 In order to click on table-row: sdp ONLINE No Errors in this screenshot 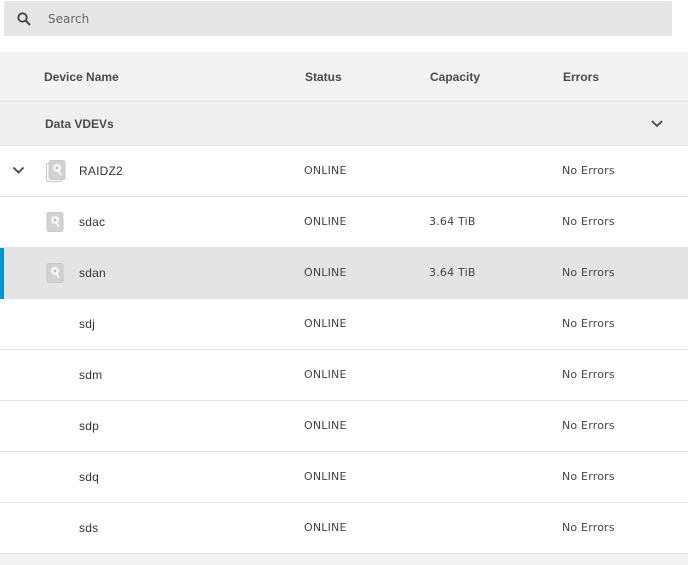, I will do `click(344, 426)`.